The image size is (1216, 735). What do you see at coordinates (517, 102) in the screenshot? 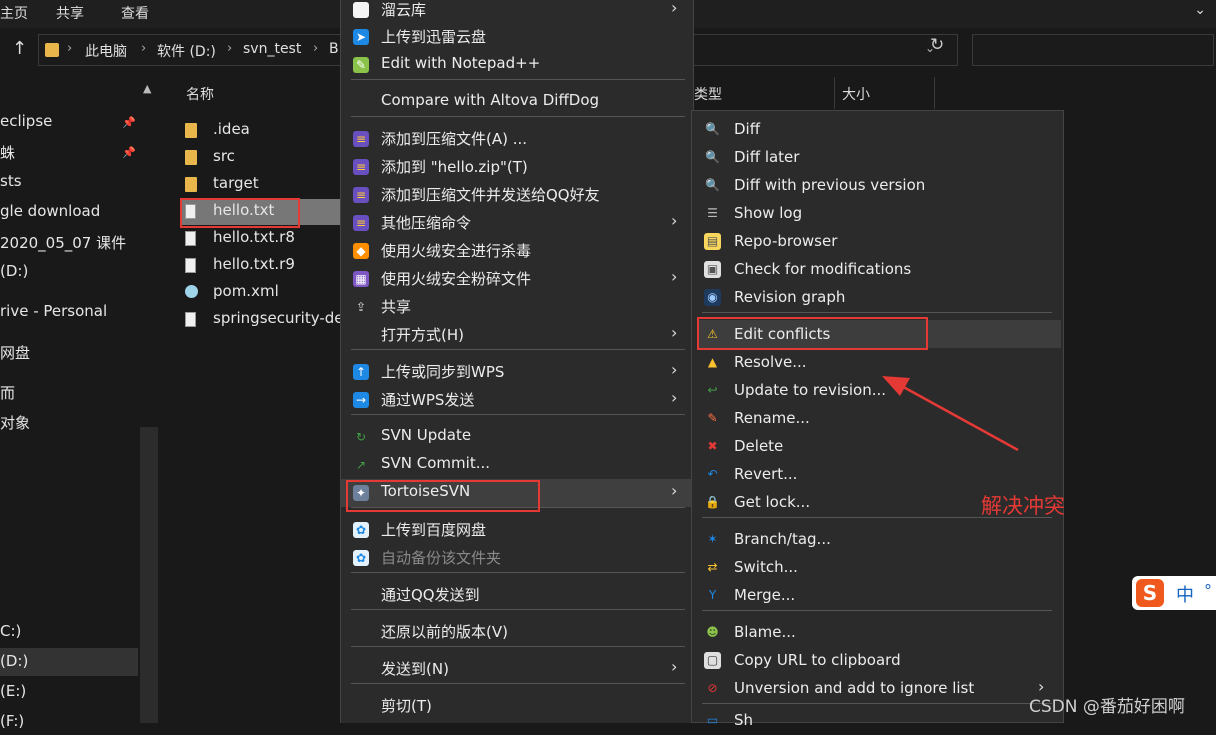
I see `context-menu-item: Compare with Altova DiffDog` at bounding box center [517, 102].